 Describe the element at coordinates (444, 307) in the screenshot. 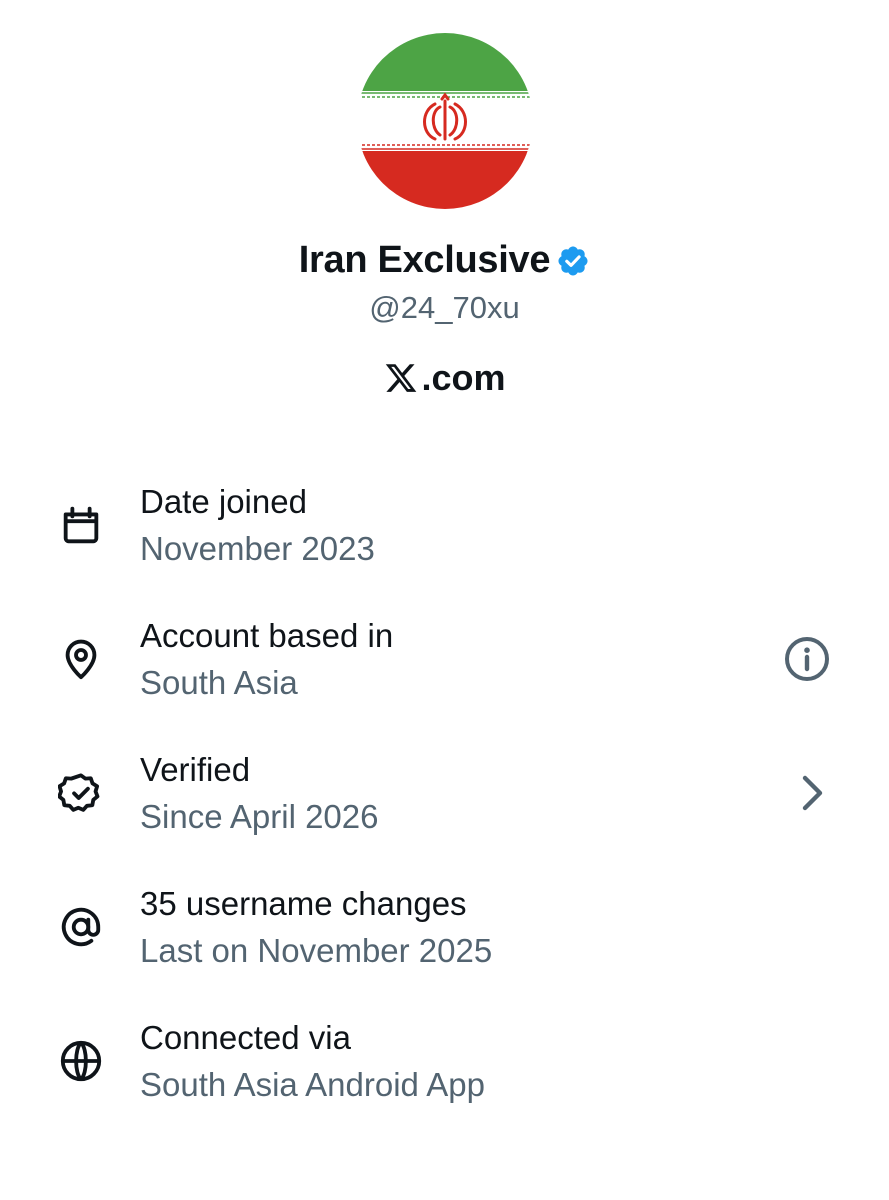

I see `profile-handle: @24_70xu` at that location.